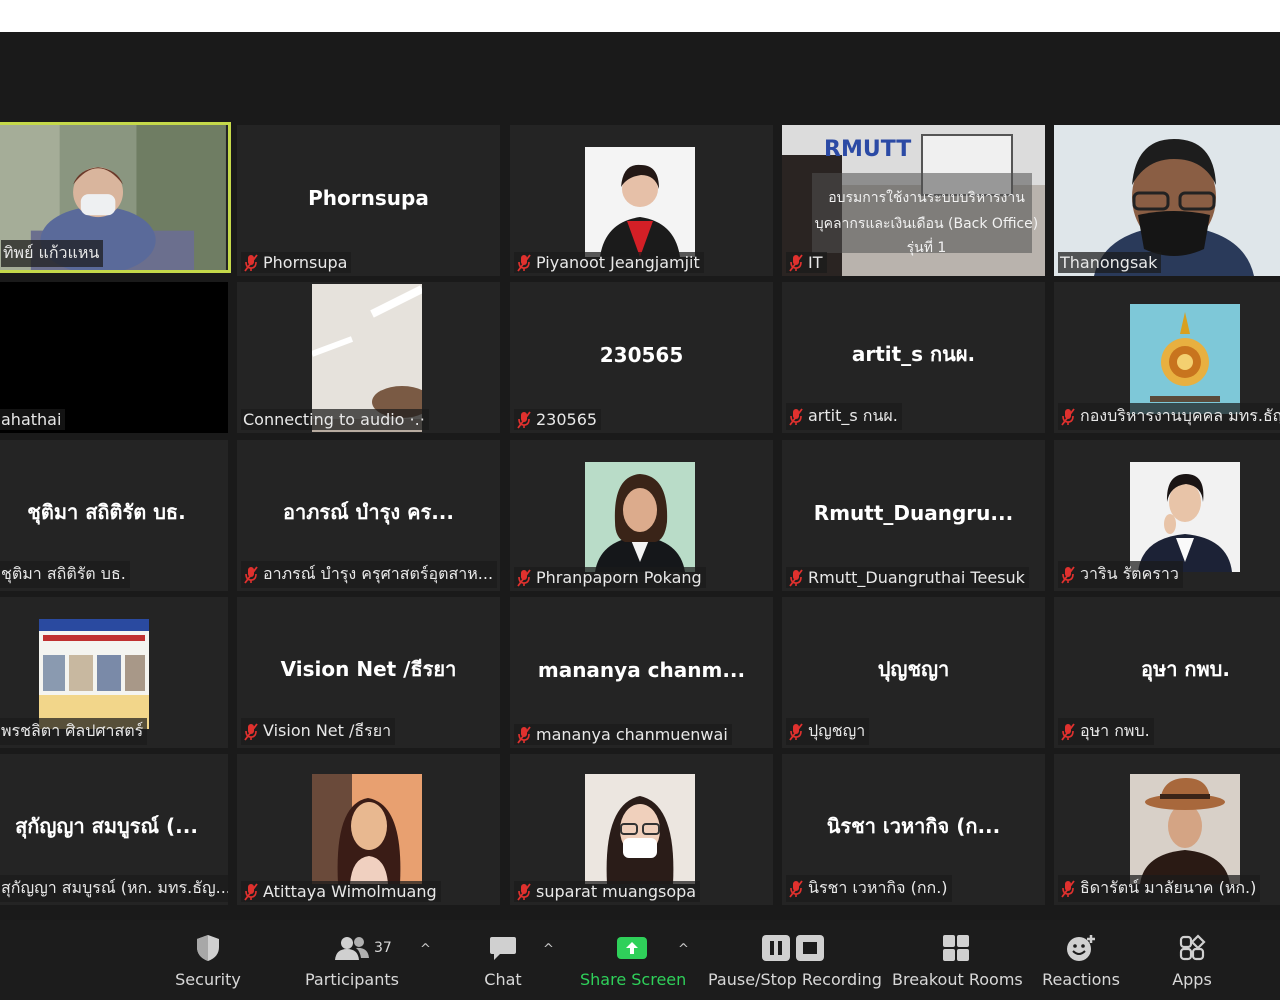  I want to click on reactions-icon, so click(1081, 948).